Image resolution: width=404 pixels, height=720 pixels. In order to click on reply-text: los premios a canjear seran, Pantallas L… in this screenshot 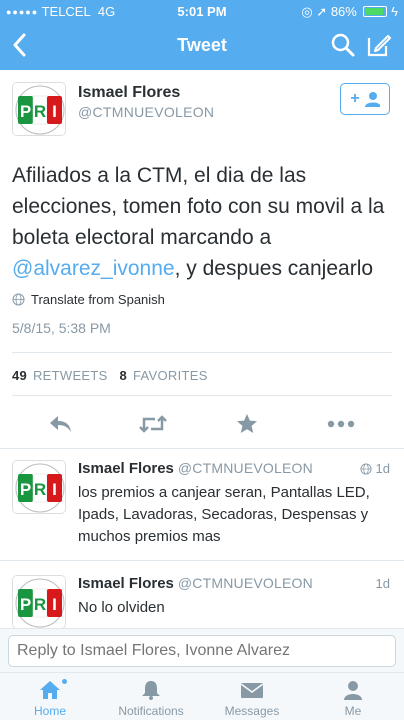, I will do `click(224, 514)`.